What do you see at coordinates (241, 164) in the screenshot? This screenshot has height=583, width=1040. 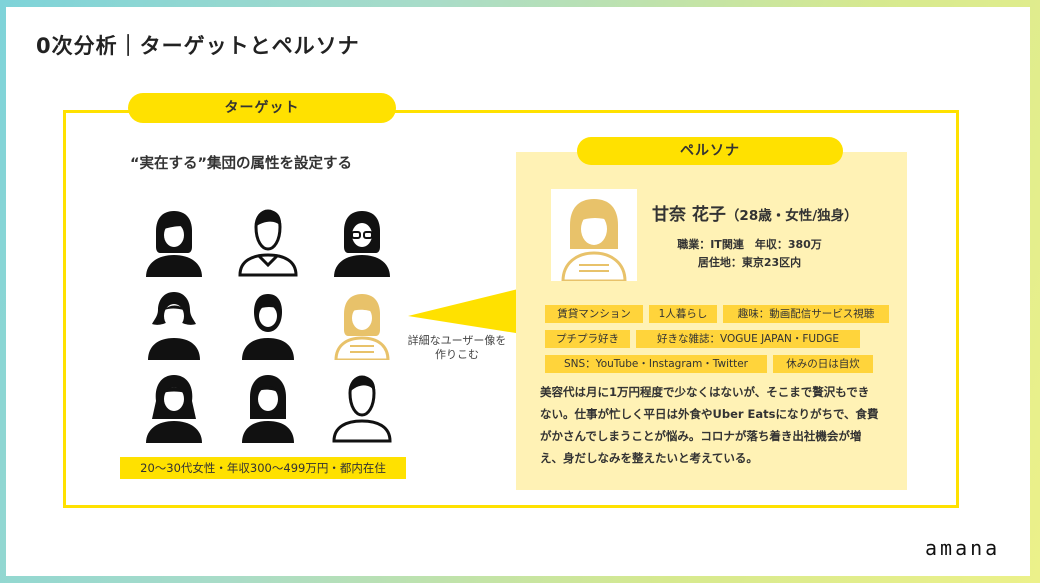 I see `target-subheading: “実在する”集団の属性を設定する` at bounding box center [241, 164].